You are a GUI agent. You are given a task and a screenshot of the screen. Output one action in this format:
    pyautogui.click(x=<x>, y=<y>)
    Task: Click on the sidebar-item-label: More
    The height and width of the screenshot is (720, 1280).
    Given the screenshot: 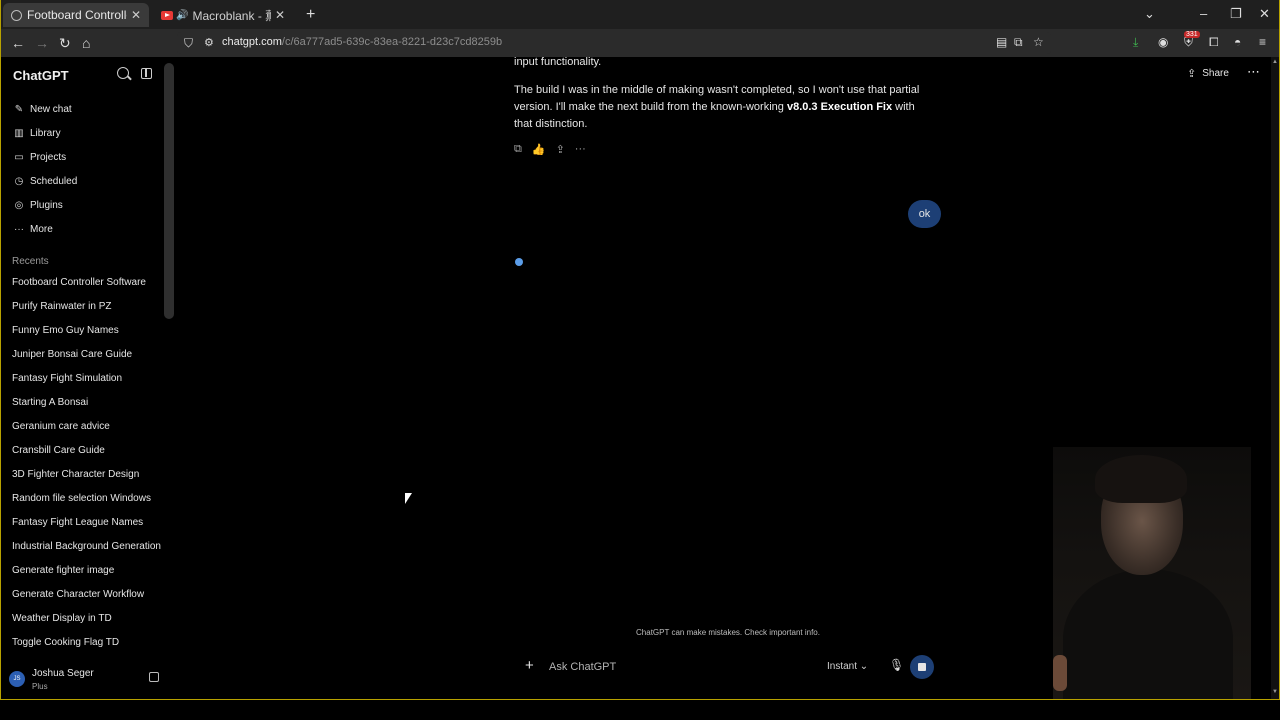 What is the action you would take?
    pyautogui.click(x=41, y=229)
    